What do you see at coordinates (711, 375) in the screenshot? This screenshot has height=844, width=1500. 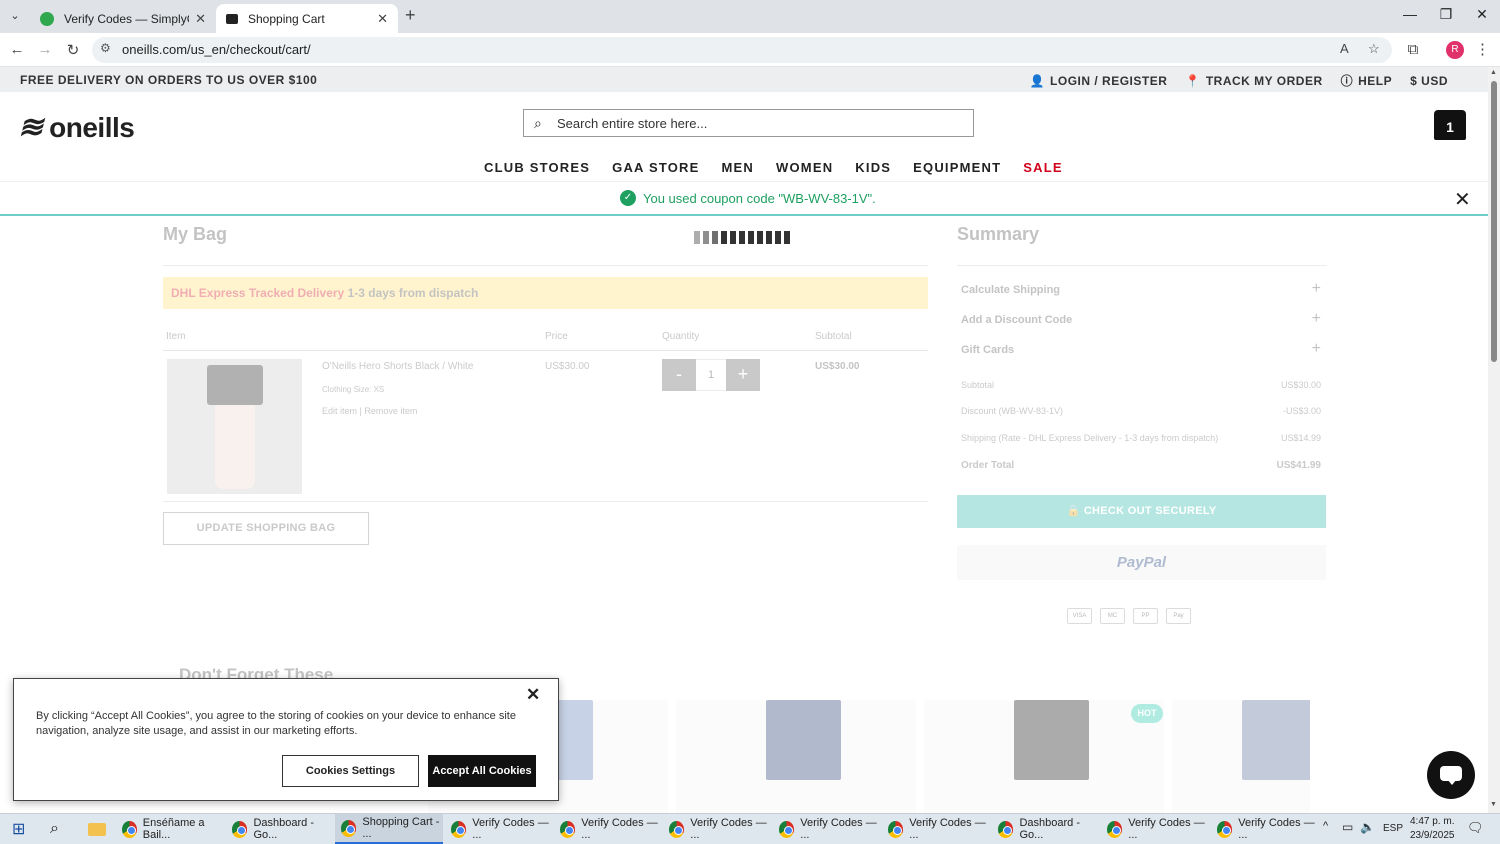 I see `quantity-value: 1` at bounding box center [711, 375].